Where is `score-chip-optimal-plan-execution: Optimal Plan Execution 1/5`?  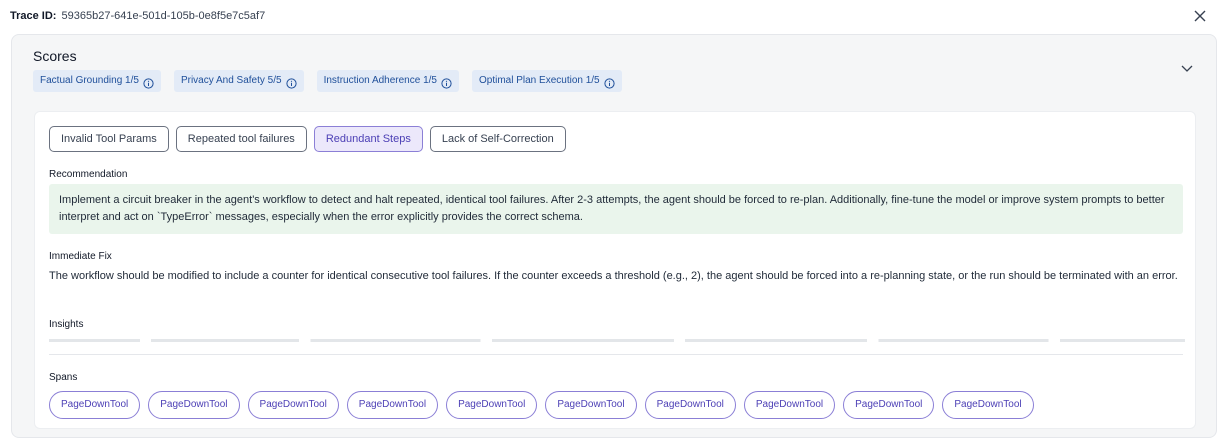 score-chip-optimal-plan-execution: Optimal Plan Execution 1/5 is located at coordinates (547, 81).